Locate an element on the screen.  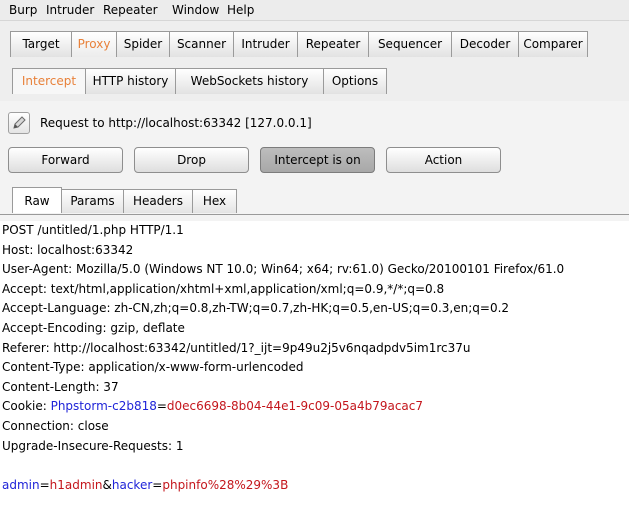
message-view-tabs: Raw Params Headers Hex is located at coordinates (124, 200).